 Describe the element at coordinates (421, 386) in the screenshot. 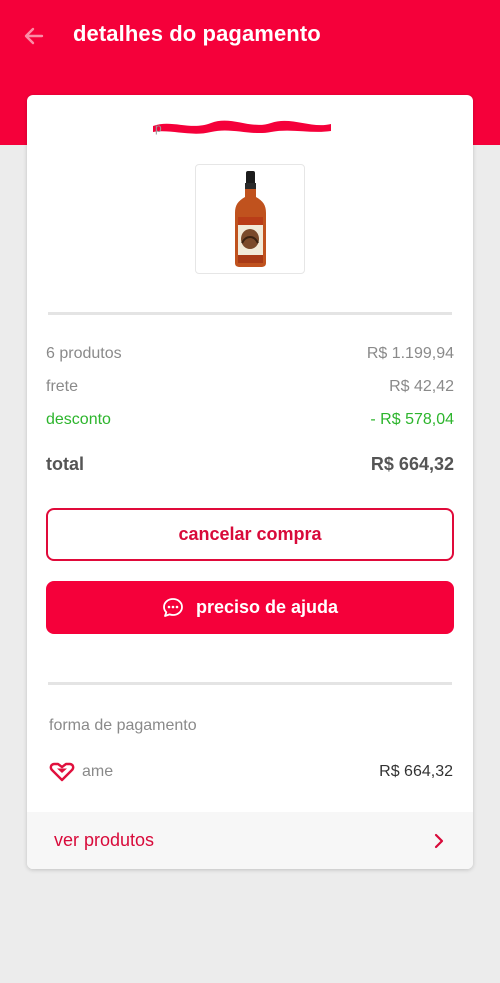

I see `summary-value: R$ 42,42` at that location.